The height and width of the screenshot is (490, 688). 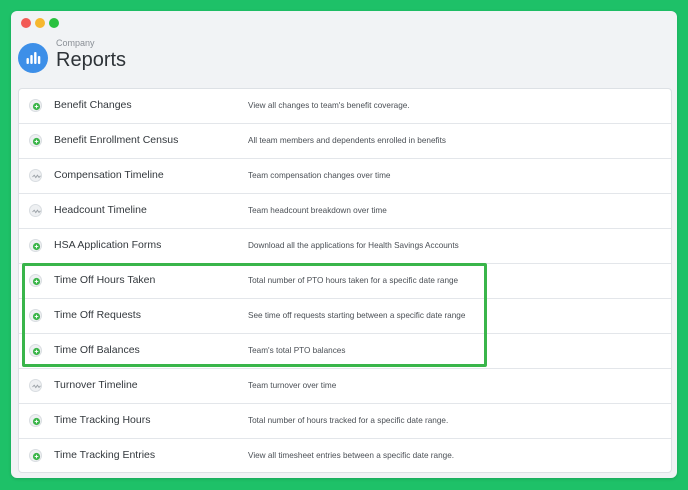 I want to click on report-description: Team compensation changes over time, so click(x=319, y=175).